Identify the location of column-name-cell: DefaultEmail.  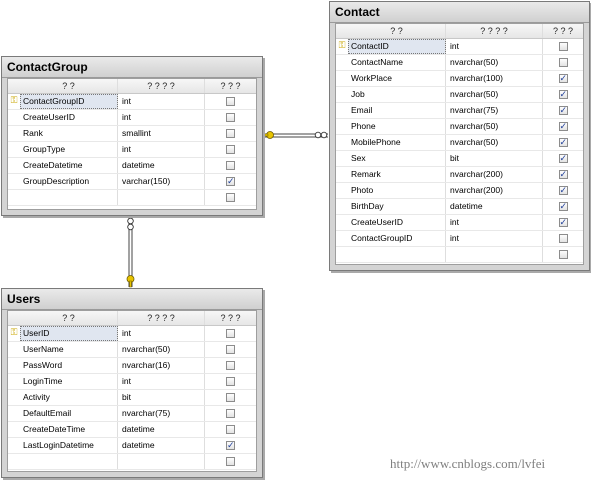
(69, 413).